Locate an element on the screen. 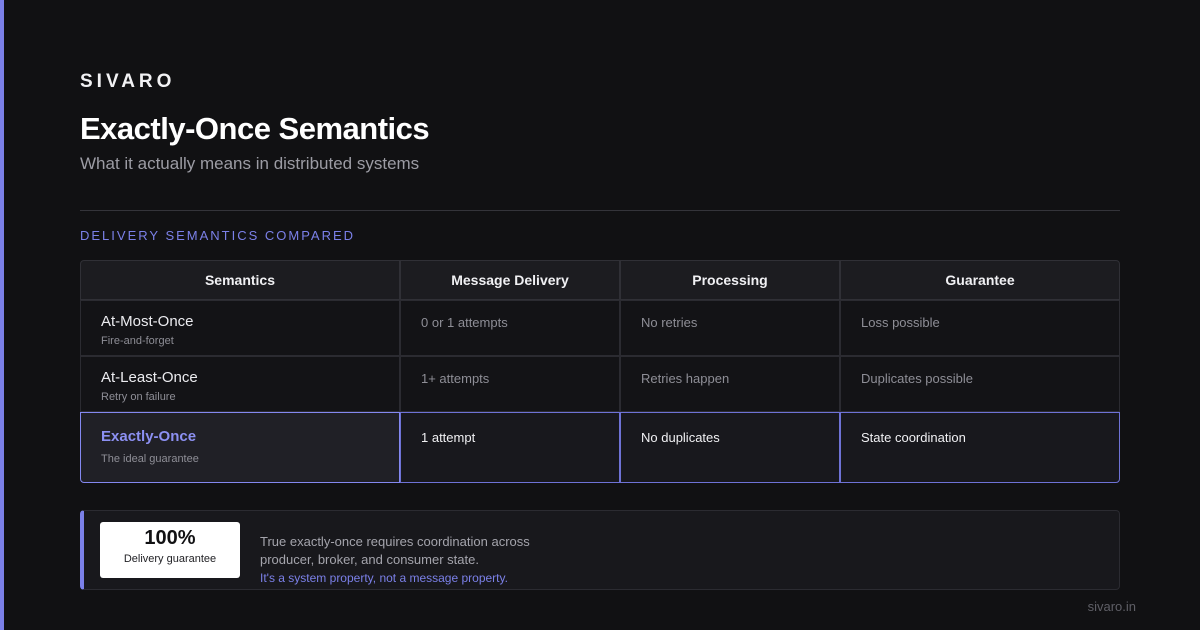 The height and width of the screenshot is (630, 1200). semantics-cell: At-Least-Once Retry on failure is located at coordinates (240, 384).